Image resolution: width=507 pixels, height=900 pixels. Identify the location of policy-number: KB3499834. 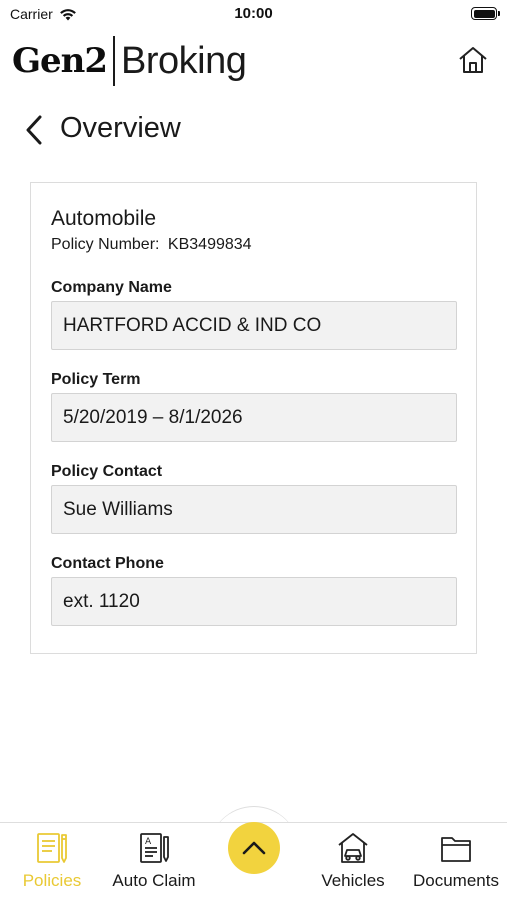
(209, 244).